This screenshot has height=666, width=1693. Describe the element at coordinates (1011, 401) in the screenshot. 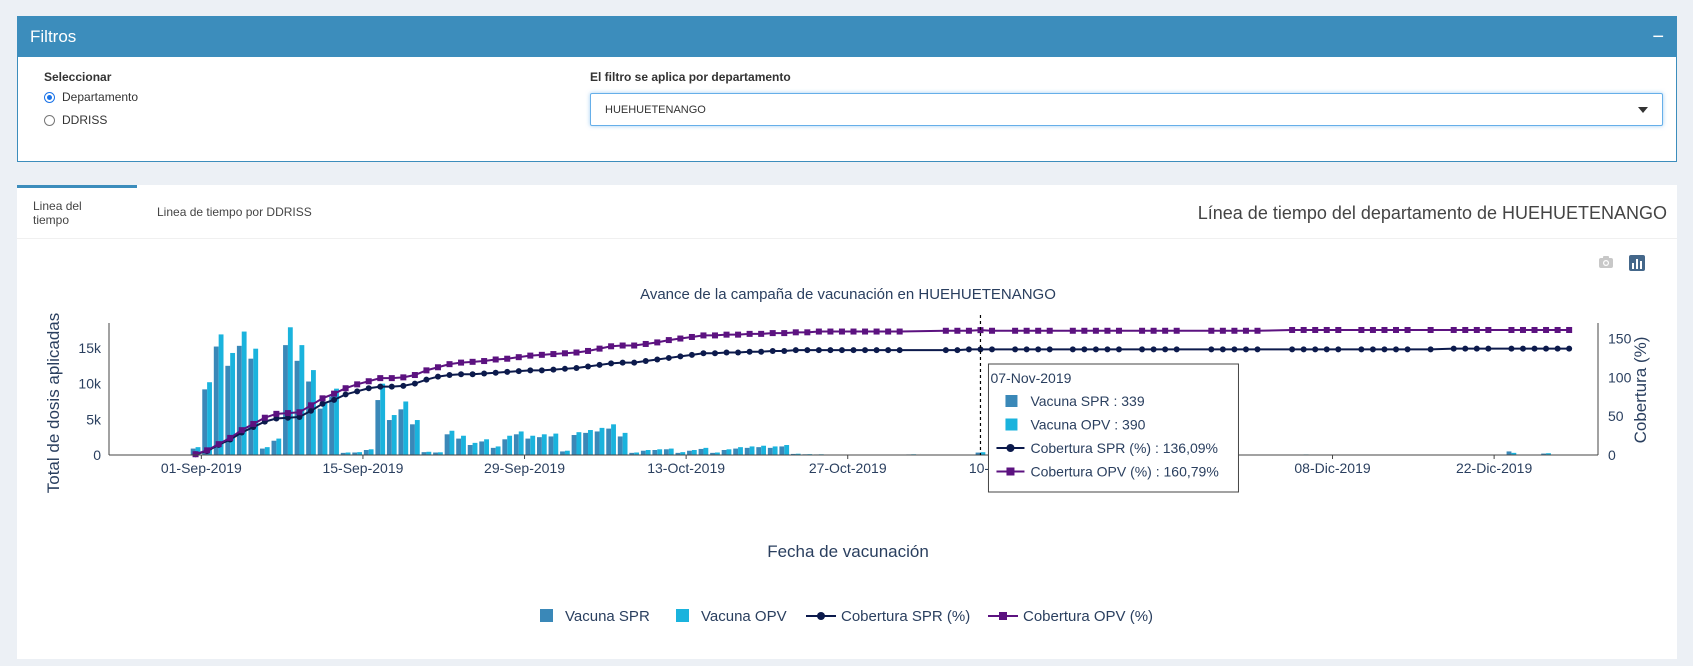

I see `tooltip-marker` at that location.